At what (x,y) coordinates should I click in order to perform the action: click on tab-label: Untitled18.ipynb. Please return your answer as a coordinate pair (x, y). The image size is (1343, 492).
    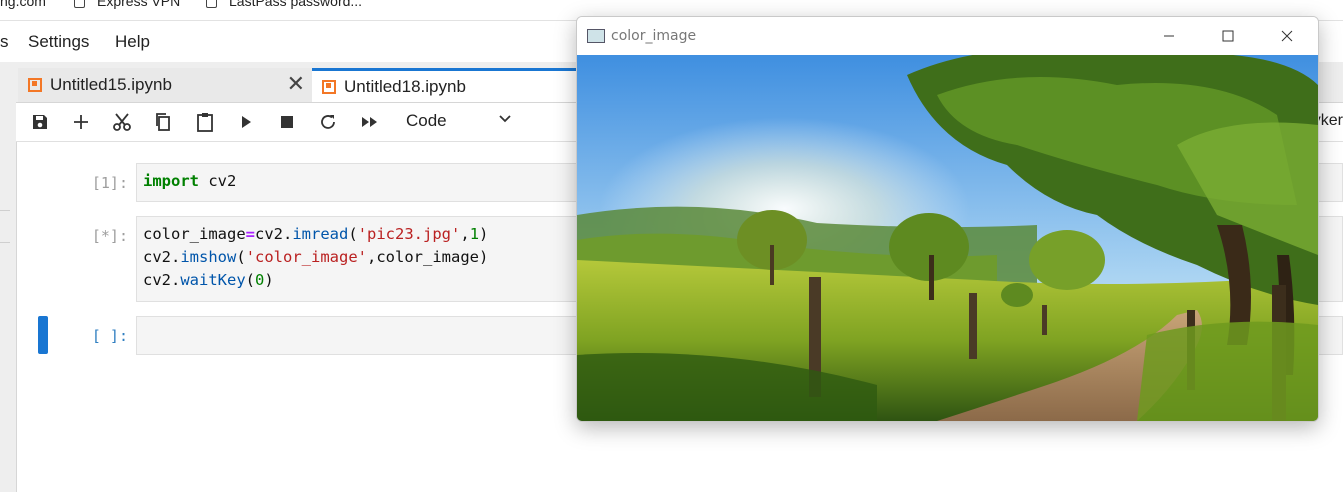
    Looking at the image, I should click on (405, 86).